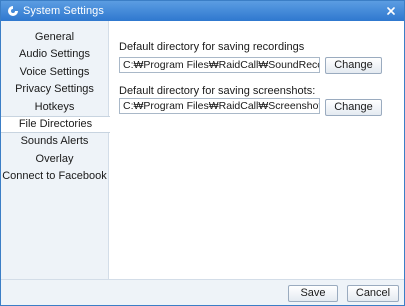 This screenshot has width=405, height=306. I want to click on sidebar-item-general: General, so click(54, 37).